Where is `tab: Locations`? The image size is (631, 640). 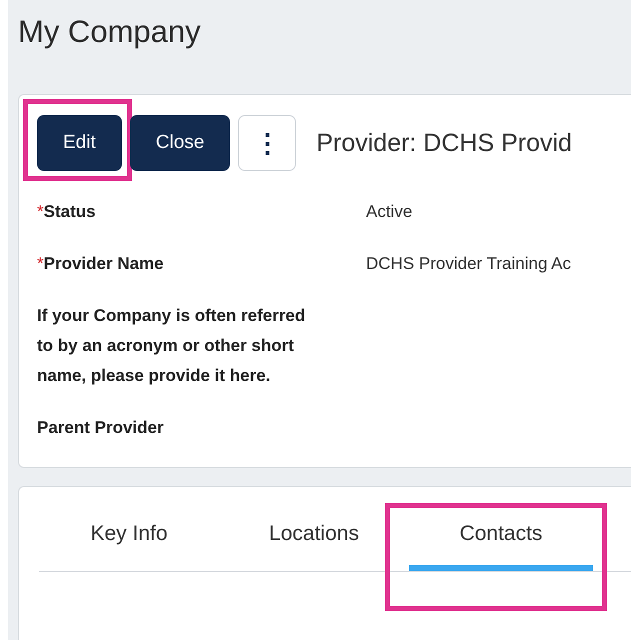 tab: Locations is located at coordinates (314, 543).